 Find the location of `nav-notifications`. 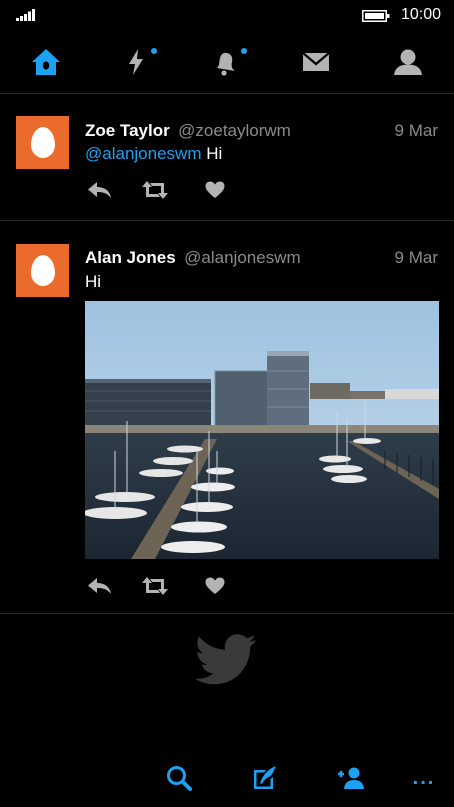

nav-notifications is located at coordinates (226, 62).